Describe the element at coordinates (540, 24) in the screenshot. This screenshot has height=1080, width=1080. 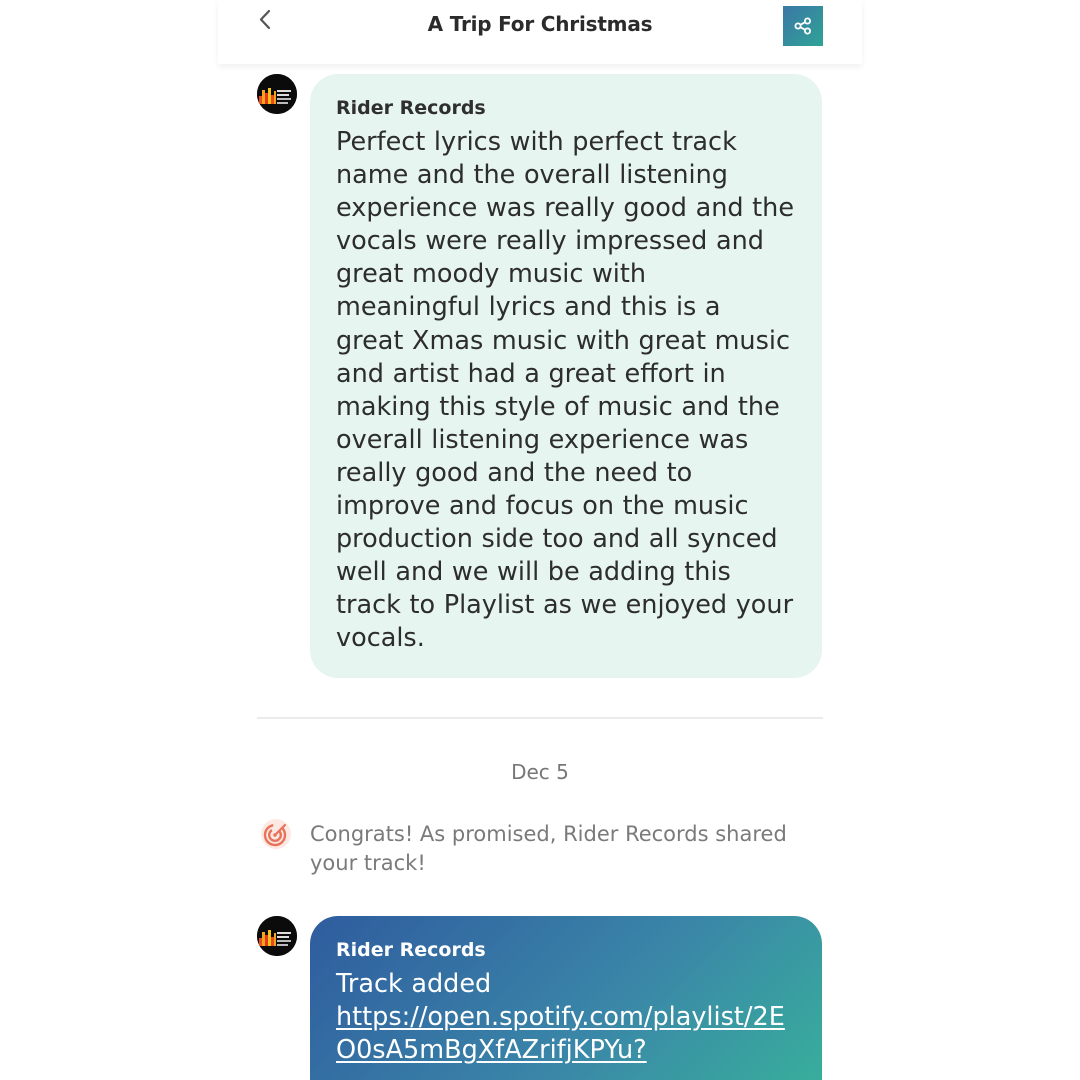
I see `page-title: A Trip For Christmas` at that location.